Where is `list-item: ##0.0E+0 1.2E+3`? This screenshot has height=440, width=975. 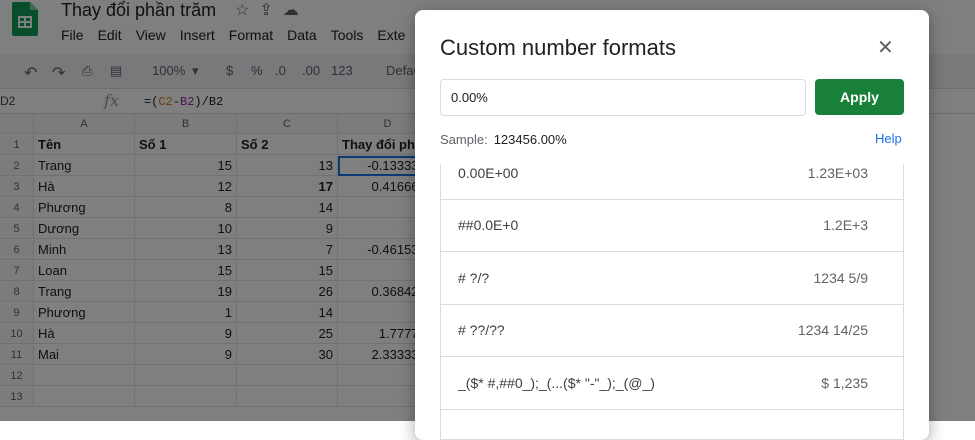
list-item: ##0.0E+0 1.2E+3 is located at coordinates (672, 225).